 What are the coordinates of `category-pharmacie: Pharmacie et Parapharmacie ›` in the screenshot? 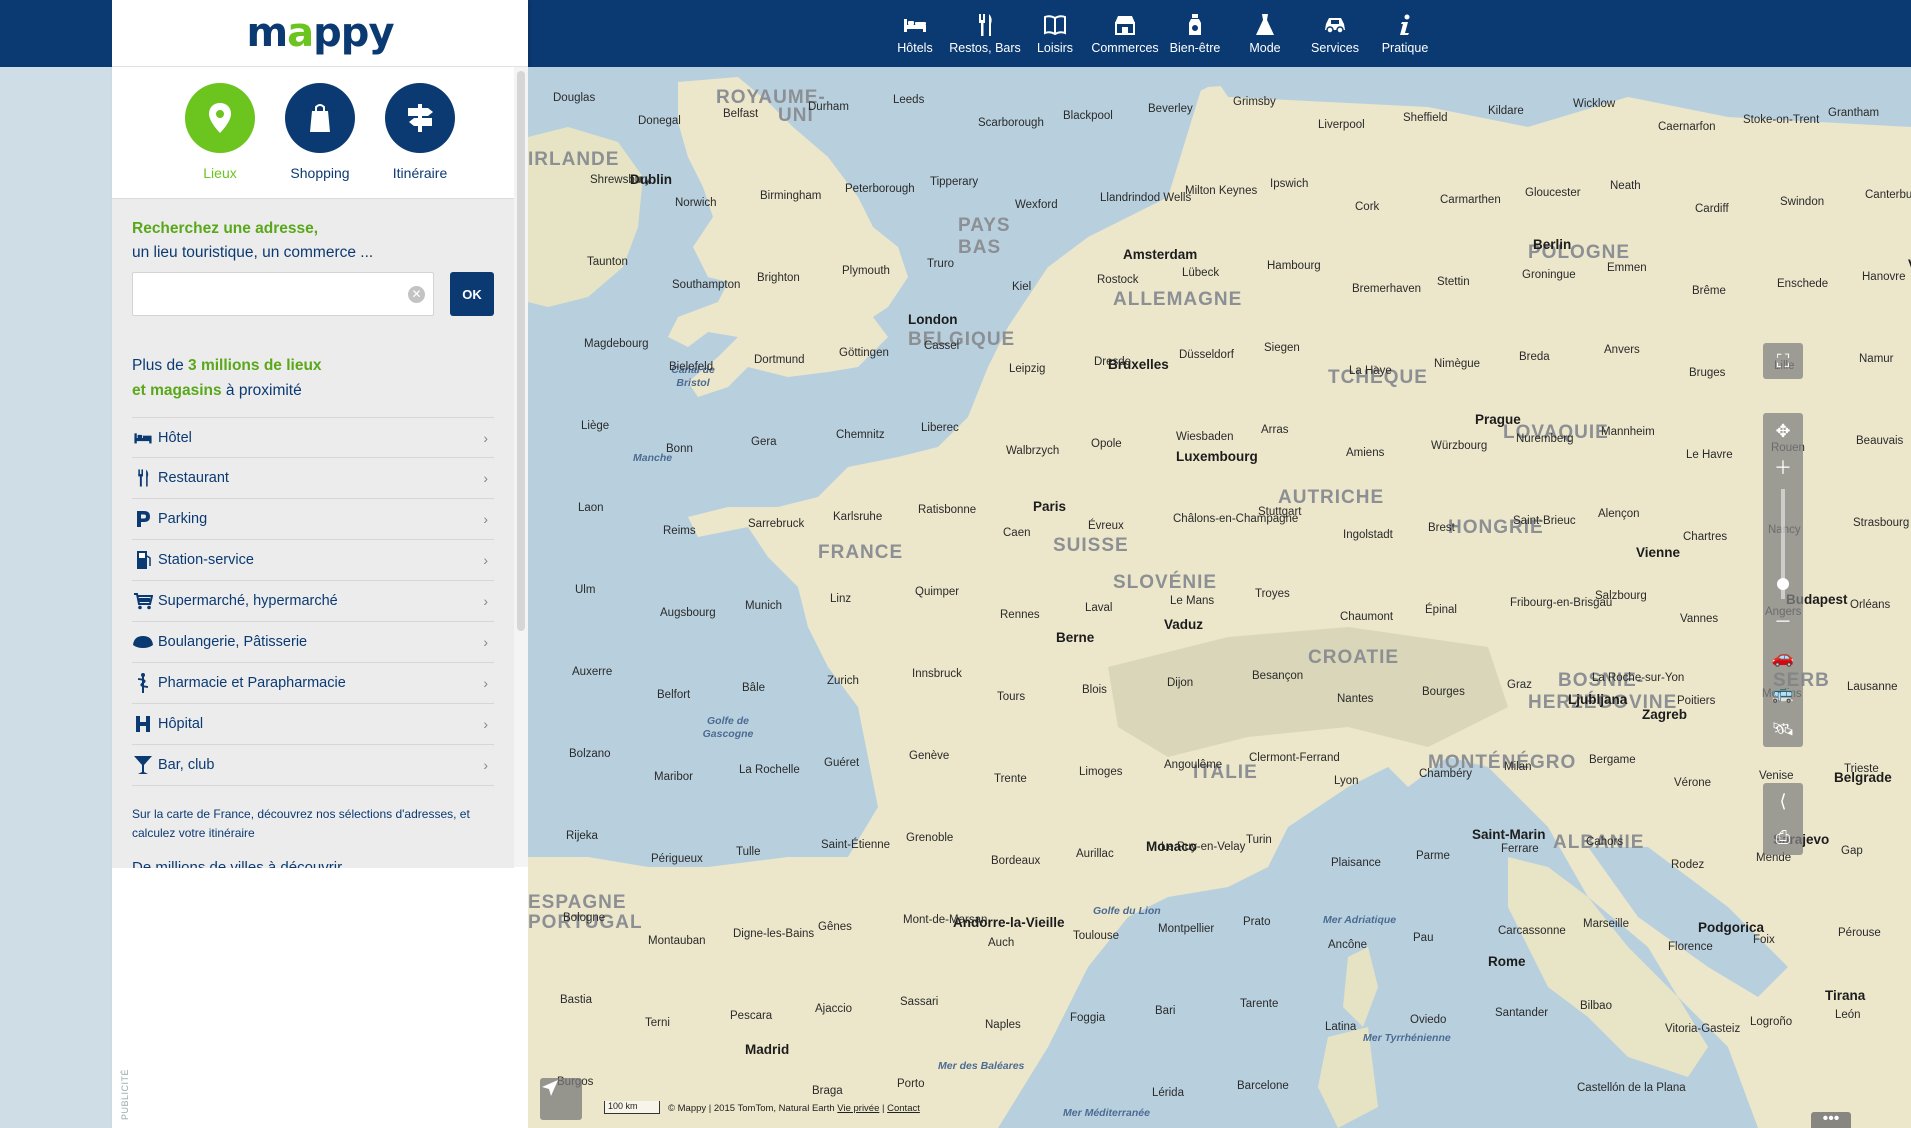 It's located at (313, 683).